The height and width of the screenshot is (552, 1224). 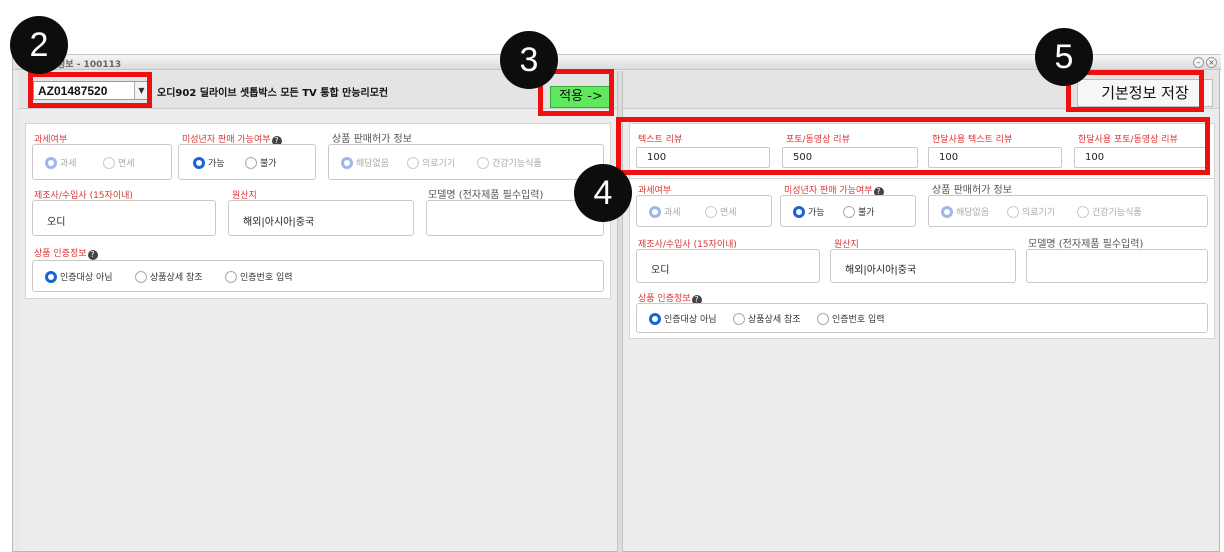 I want to click on window-title: 정보 - 100113, so click(x=89, y=65).